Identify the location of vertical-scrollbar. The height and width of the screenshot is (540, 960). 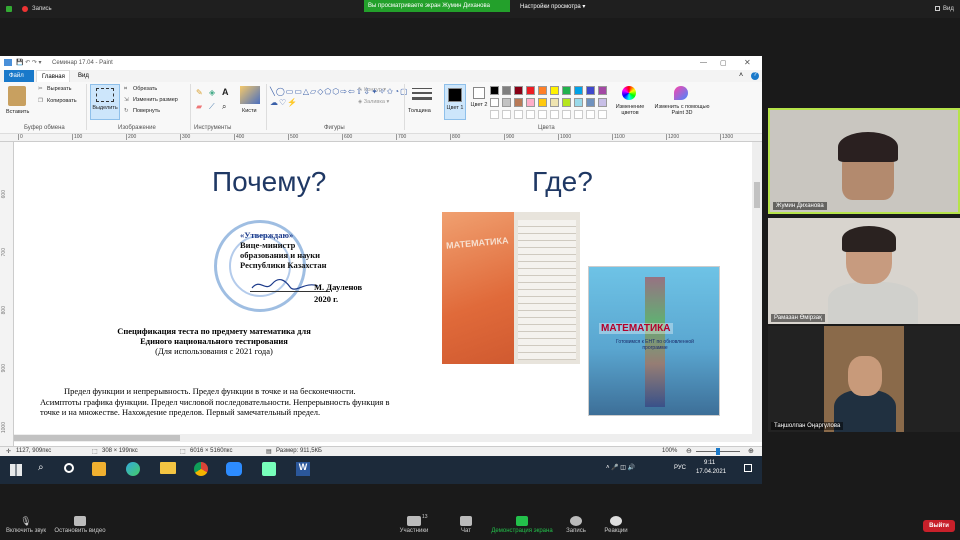
(757, 292).